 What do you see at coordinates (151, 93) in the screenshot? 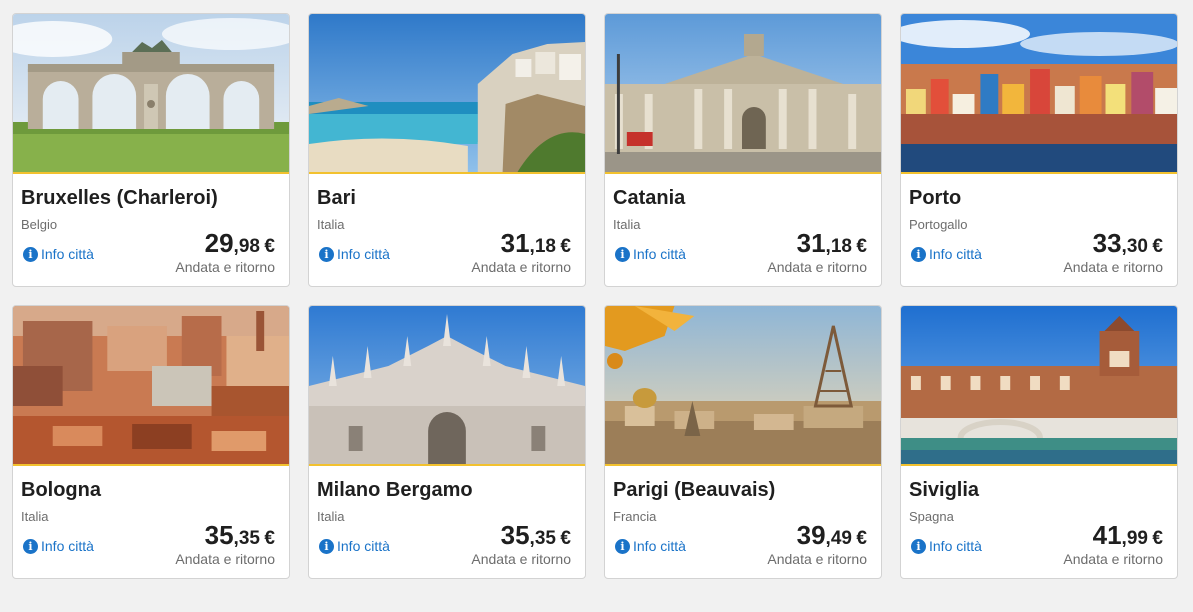
I see `destination-photo-bruxelles` at bounding box center [151, 93].